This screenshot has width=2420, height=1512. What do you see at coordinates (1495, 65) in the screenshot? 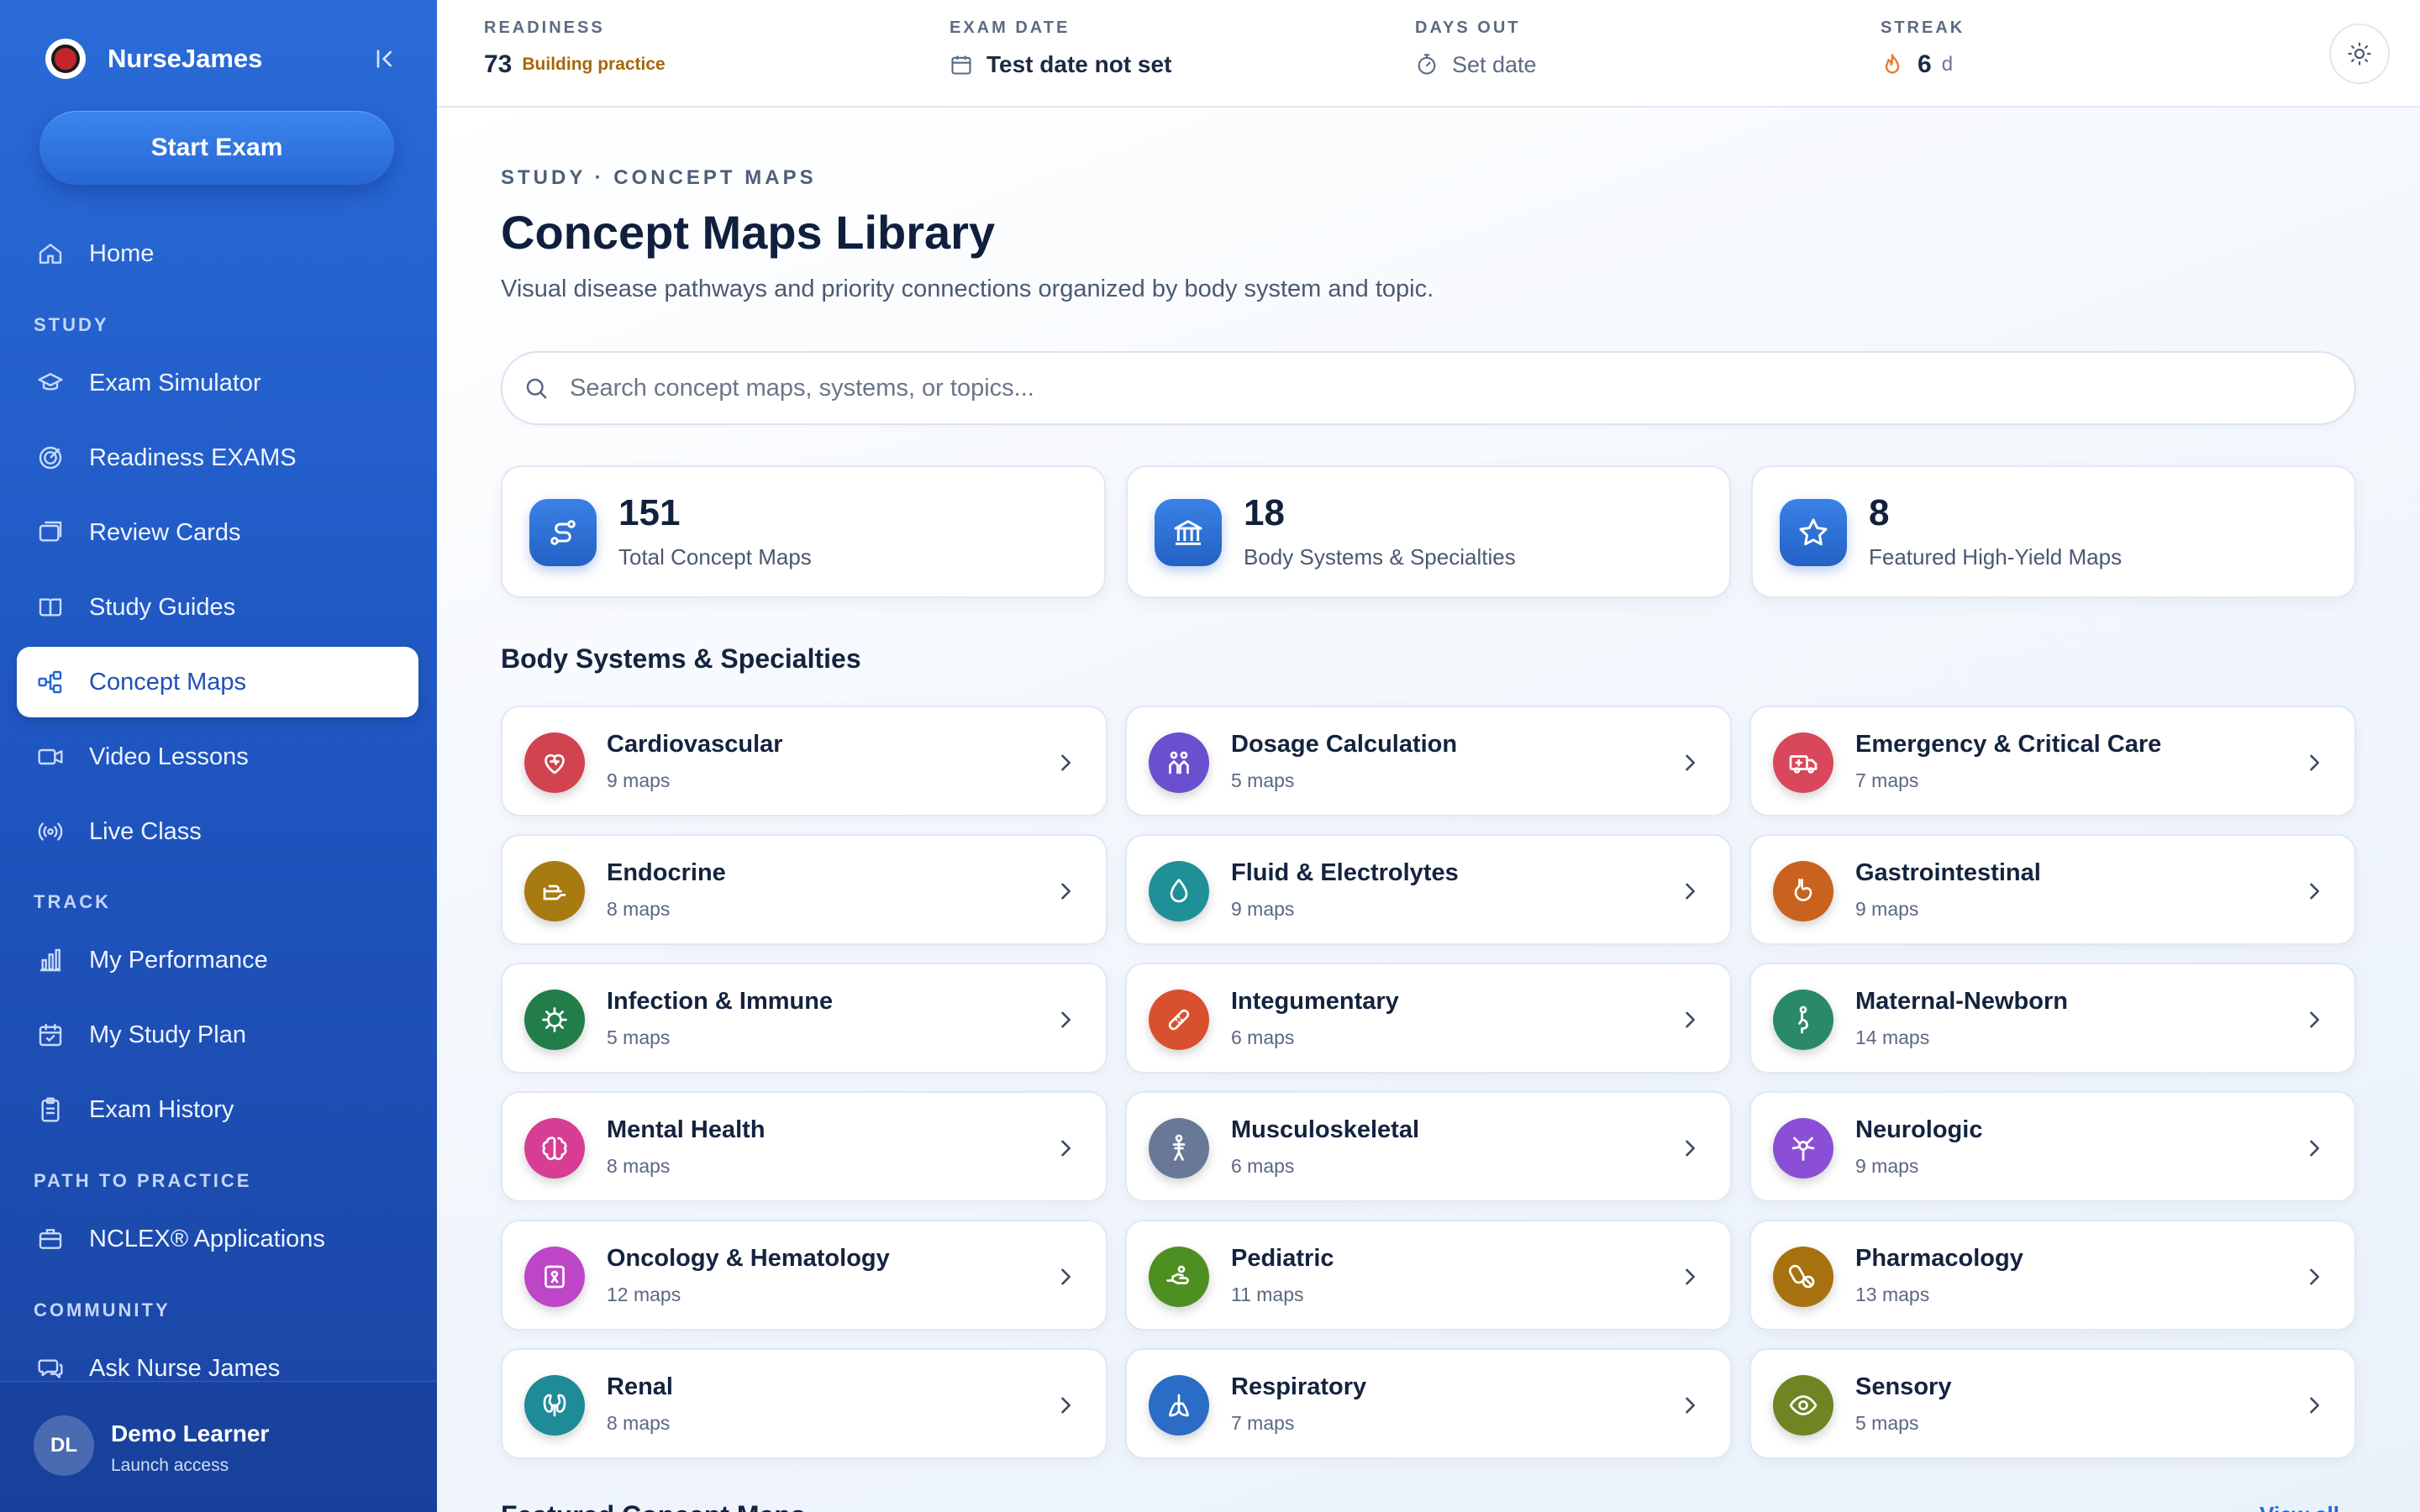
I see `set-date-link: Set date` at bounding box center [1495, 65].